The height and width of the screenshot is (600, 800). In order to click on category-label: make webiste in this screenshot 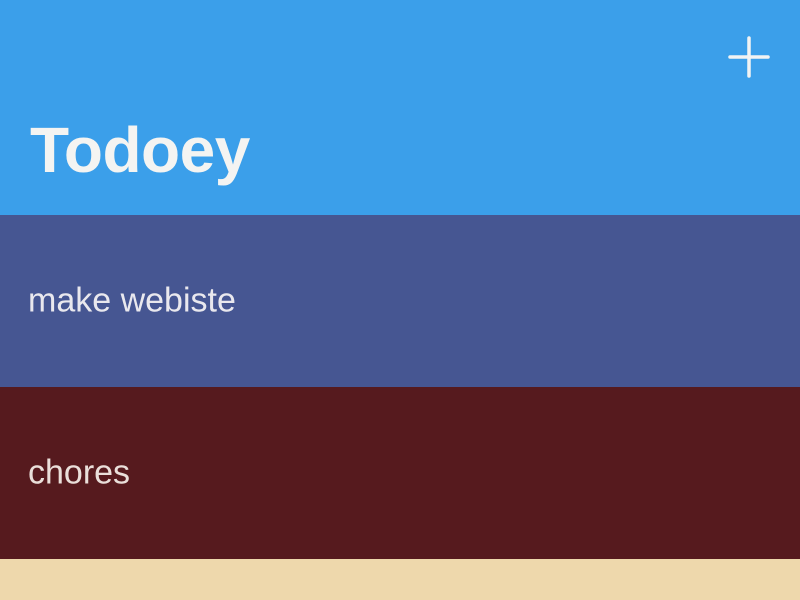, I will do `click(132, 300)`.